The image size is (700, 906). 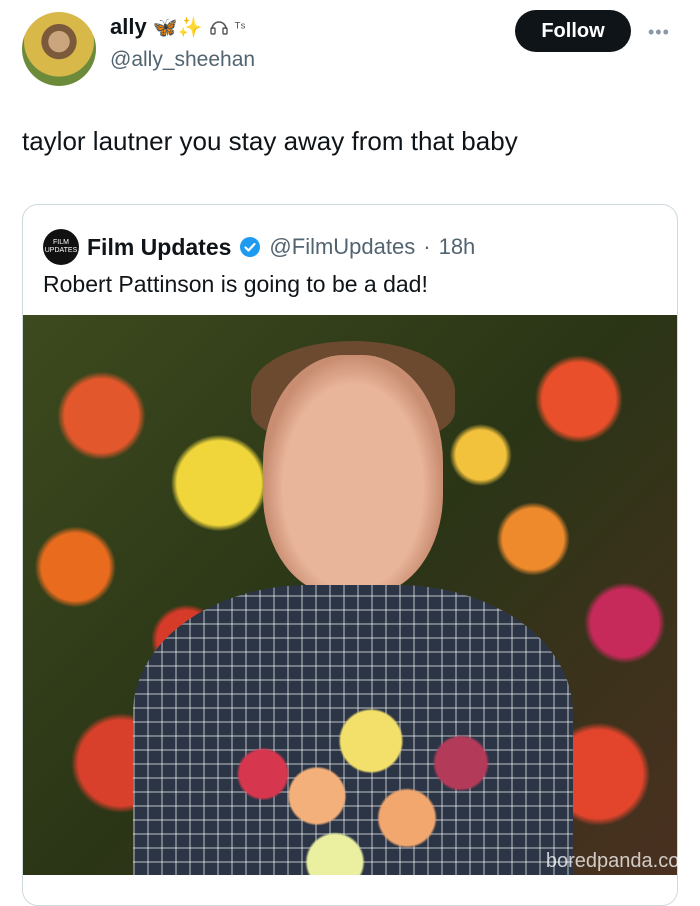 What do you see at coordinates (240, 27) in the screenshot?
I see `author-extra: ᵀˢ` at bounding box center [240, 27].